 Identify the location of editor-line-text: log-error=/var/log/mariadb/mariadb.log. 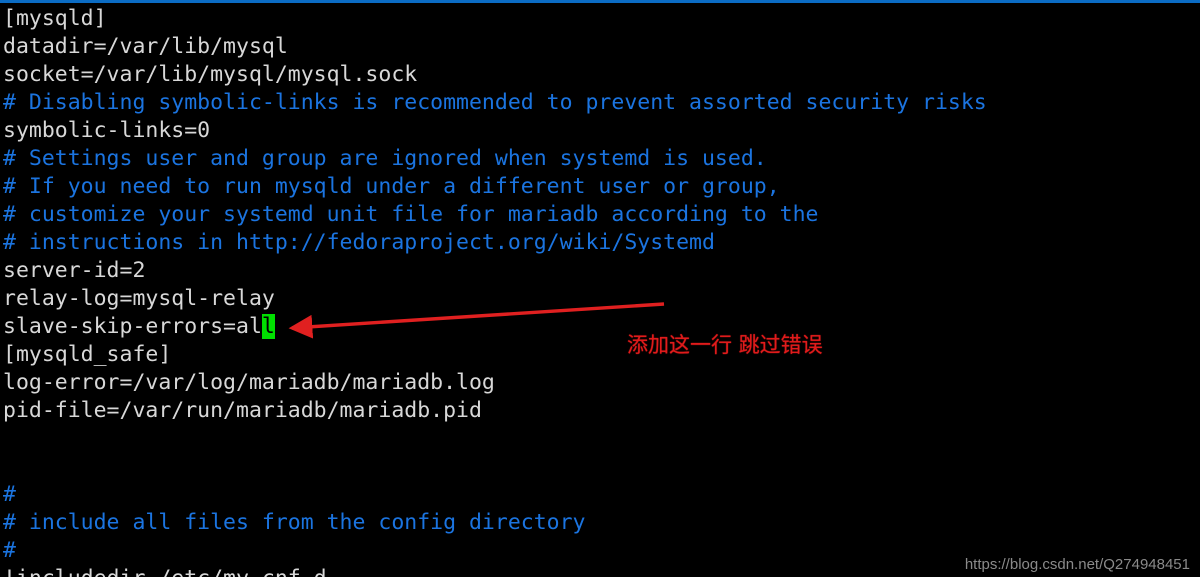
(249, 382).